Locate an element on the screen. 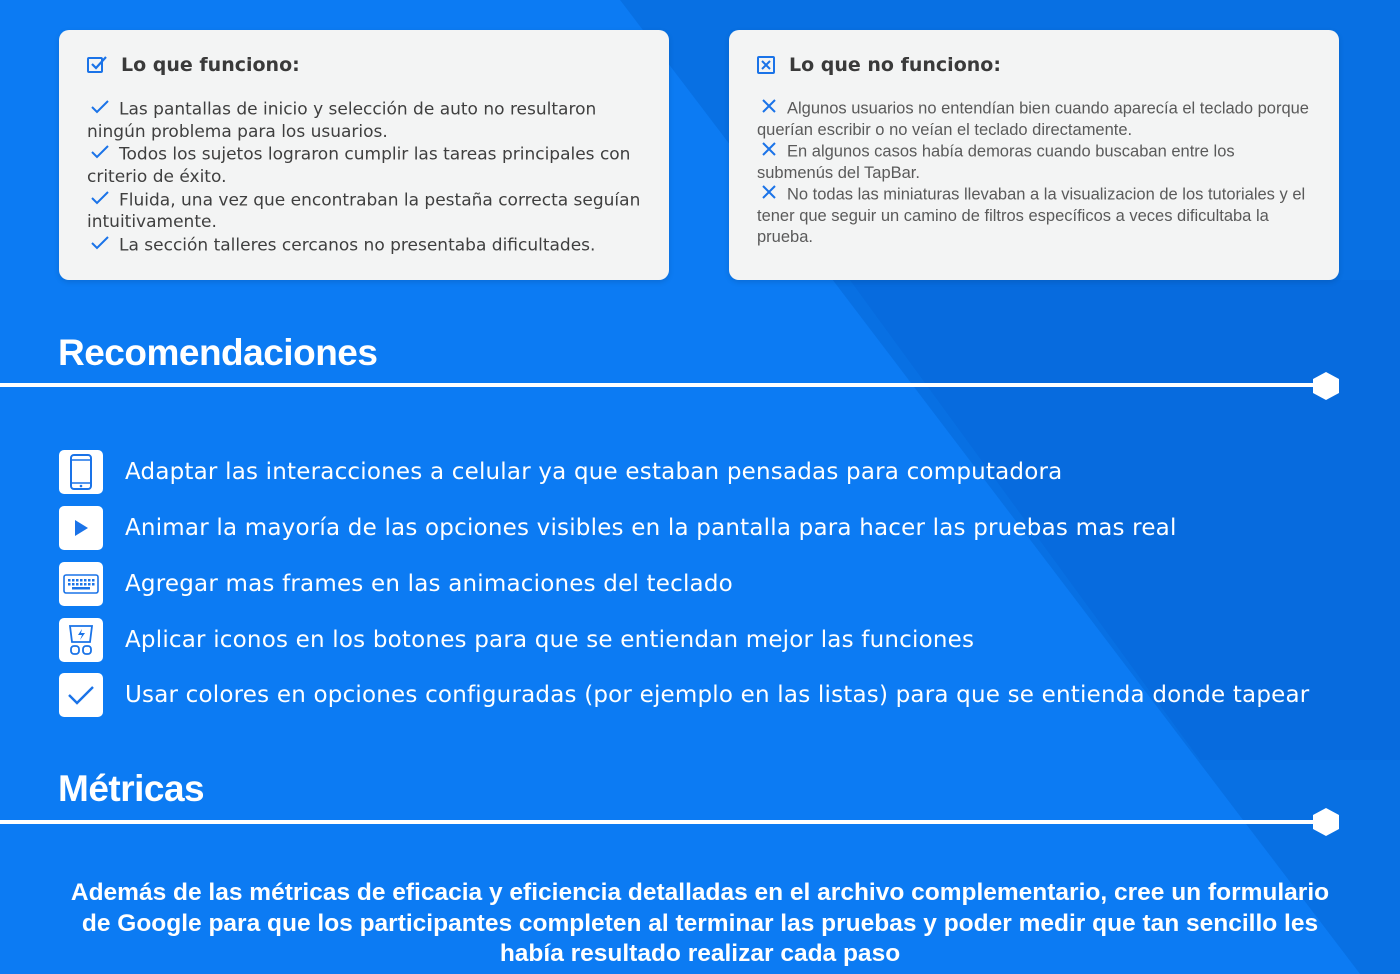 The image size is (1400, 974). worked-card-title: Lo que funciono: is located at coordinates (364, 65).